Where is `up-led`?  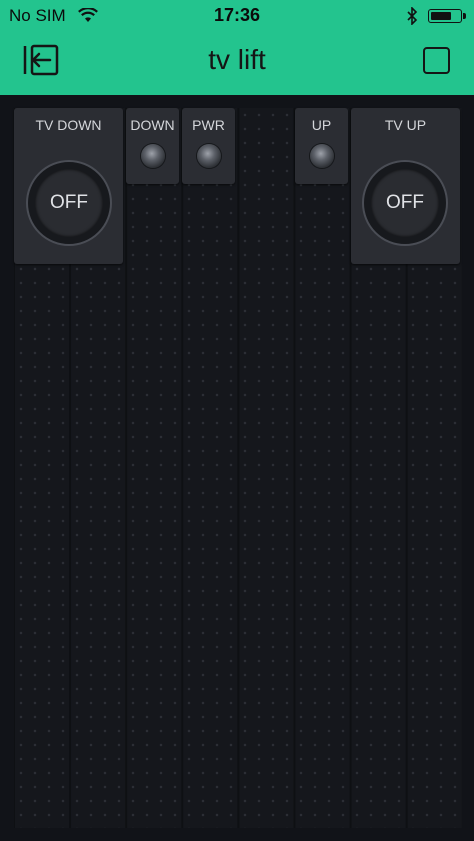
up-led is located at coordinates (322, 156).